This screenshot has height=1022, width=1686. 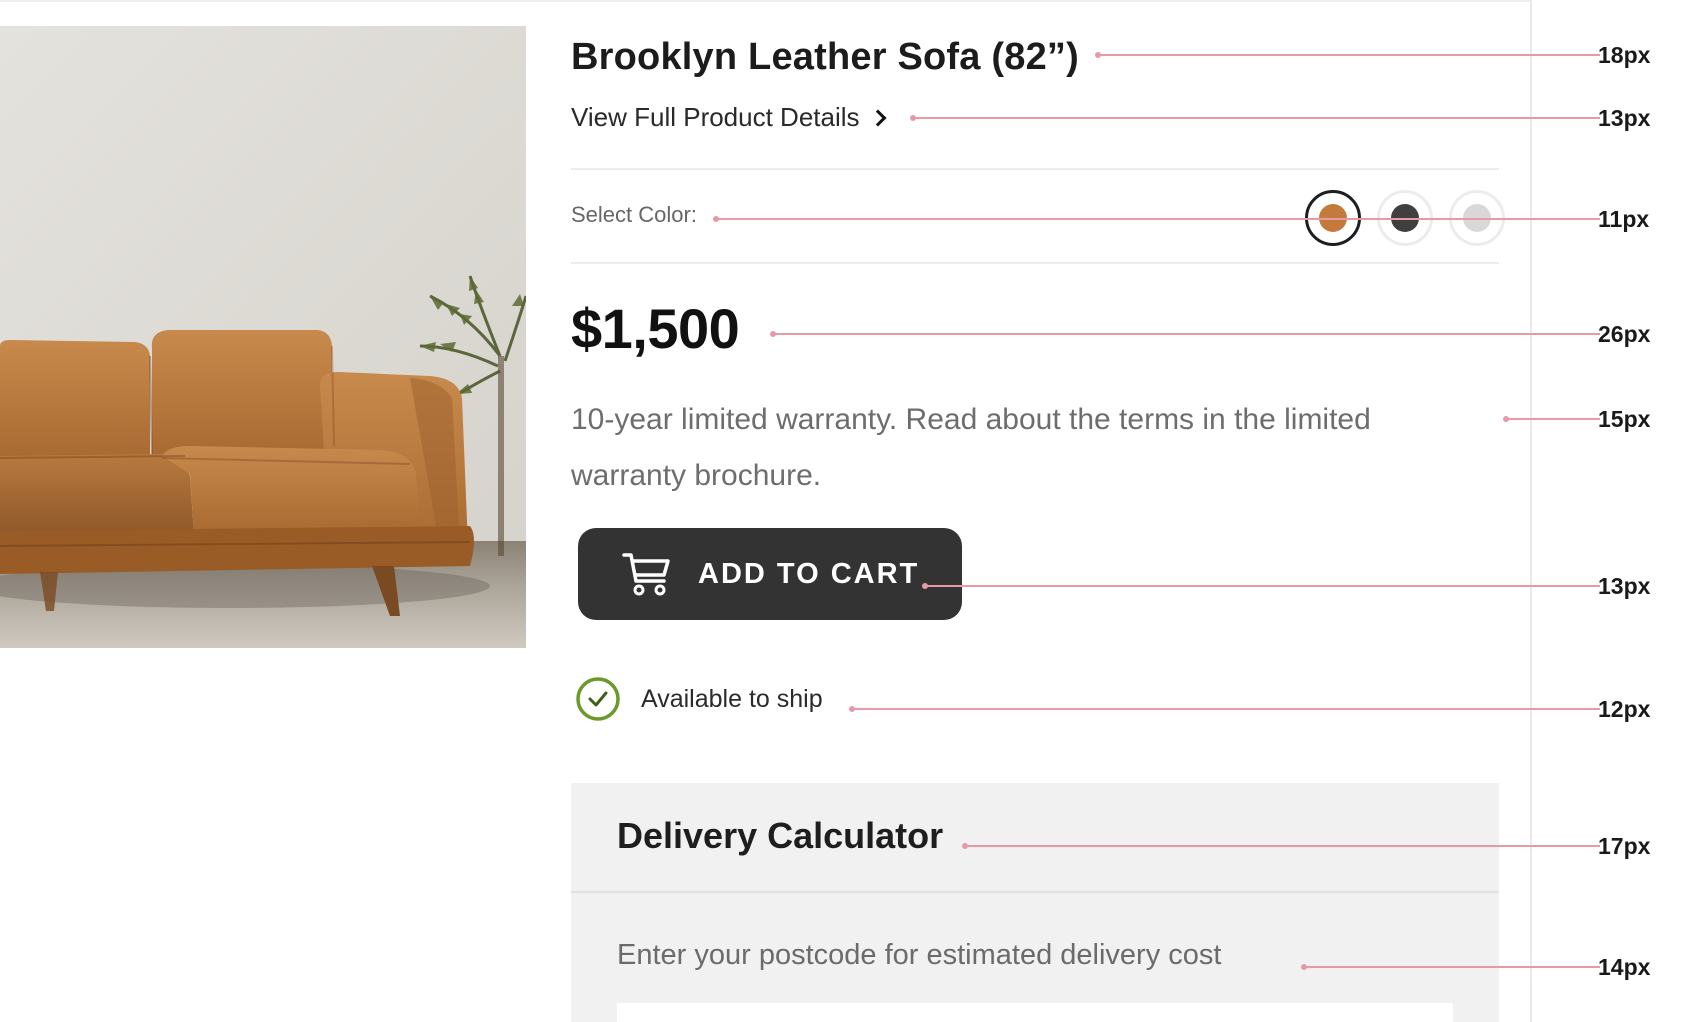 What do you see at coordinates (1531, 511) in the screenshot?
I see `right-border` at bounding box center [1531, 511].